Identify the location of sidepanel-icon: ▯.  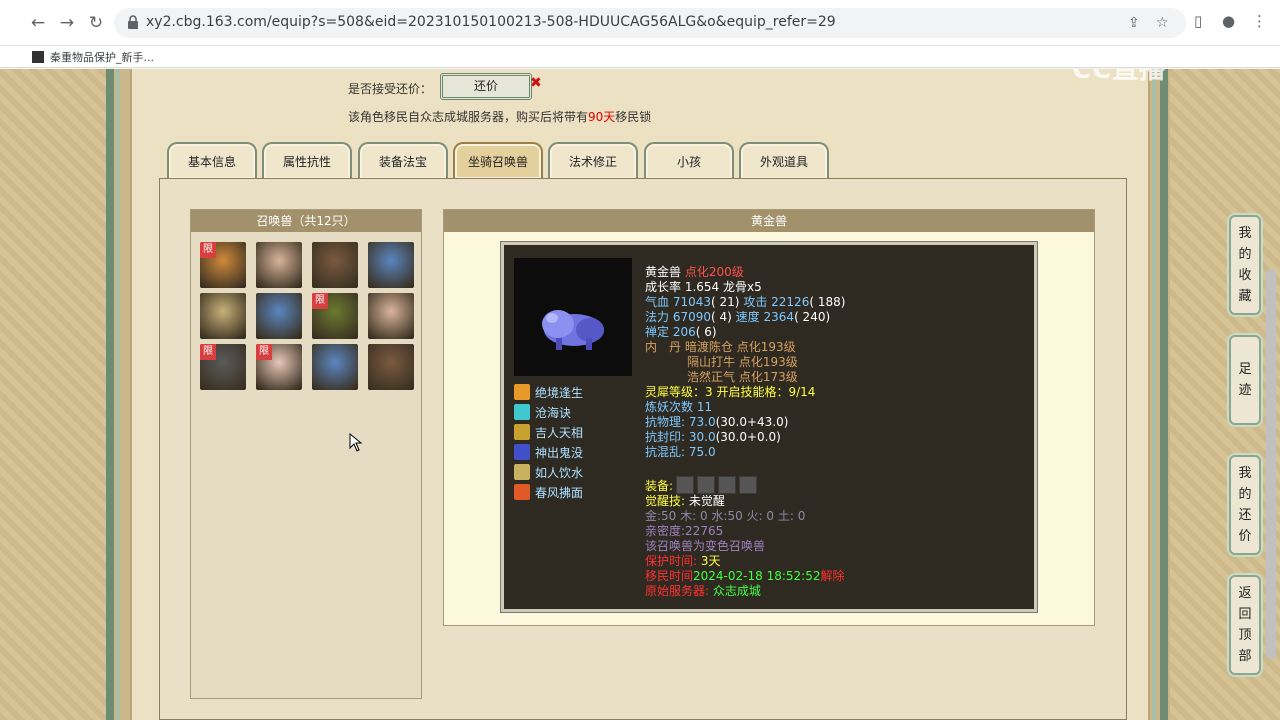
(1198, 21).